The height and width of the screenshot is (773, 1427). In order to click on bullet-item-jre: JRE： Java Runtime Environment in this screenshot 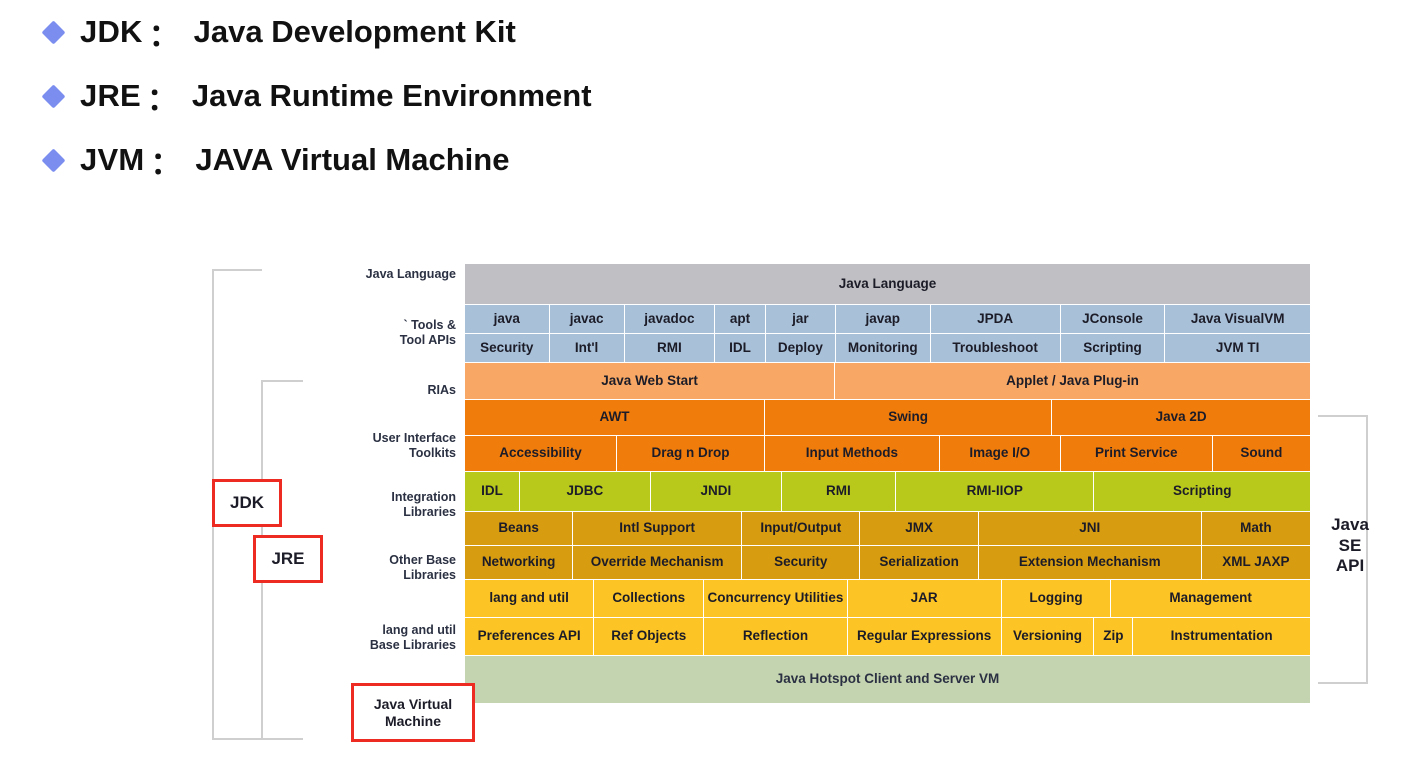, I will do `click(713, 96)`.